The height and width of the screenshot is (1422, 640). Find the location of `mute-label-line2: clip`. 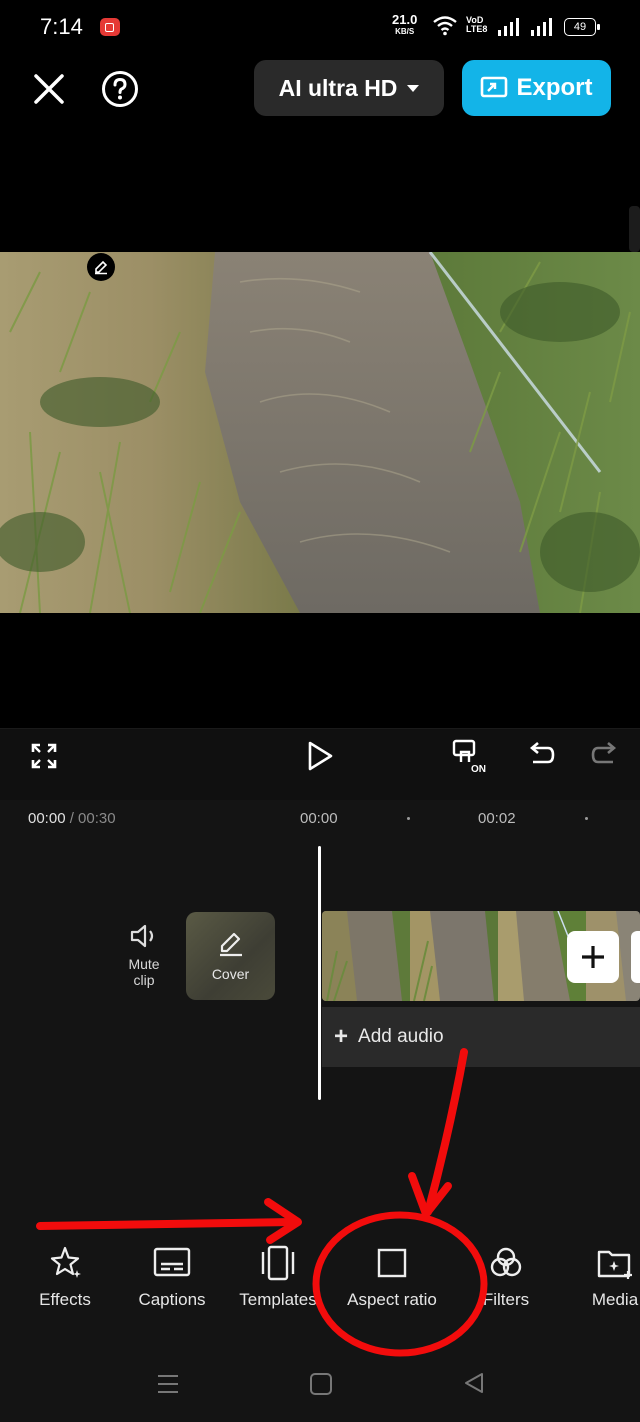

mute-label-line2: clip is located at coordinates (144, 980).